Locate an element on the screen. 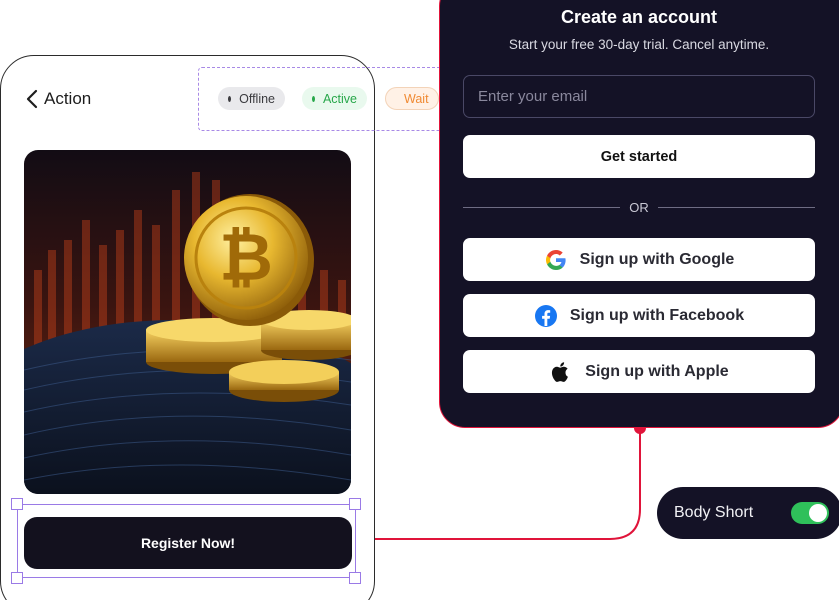  body-short-toggle is located at coordinates (810, 513).